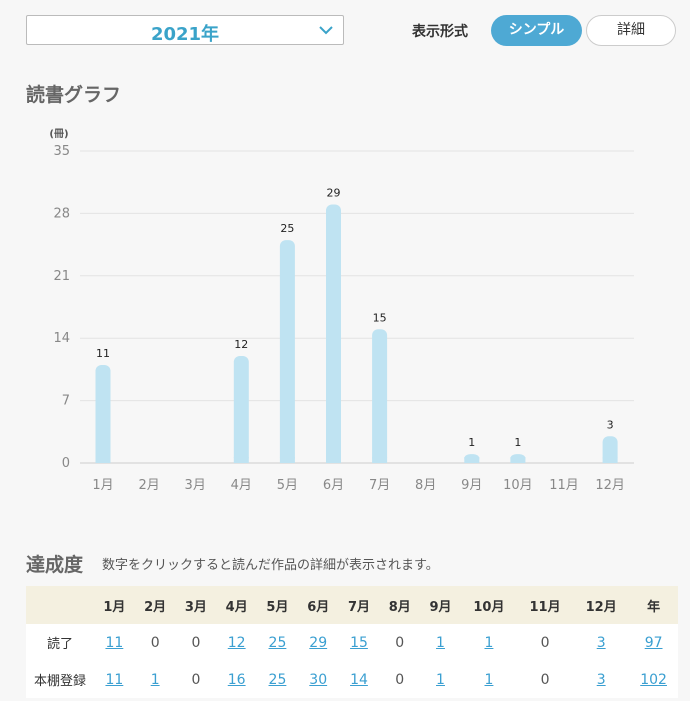  Describe the element at coordinates (601, 605) in the screenshot. I see `col-header: 12月` at that location.